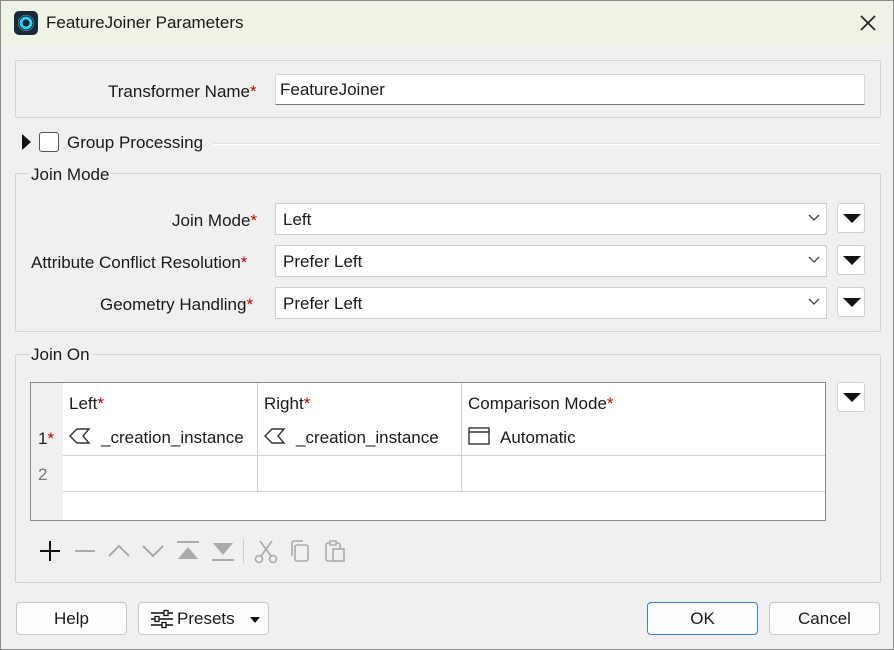 The height and width of the screenshot is (650, 894). What do you see at coordinates (119, 551) in the screenshot?
I see `move-up-icon` at bounding box center [119, 551].